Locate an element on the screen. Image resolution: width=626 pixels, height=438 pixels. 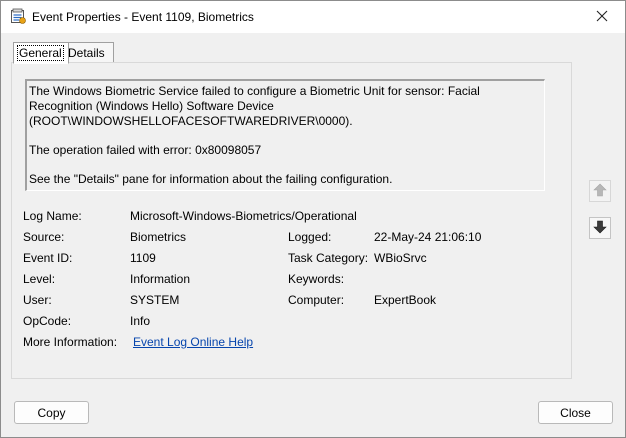
tab-details: Details is located at coordinates (89, 52).